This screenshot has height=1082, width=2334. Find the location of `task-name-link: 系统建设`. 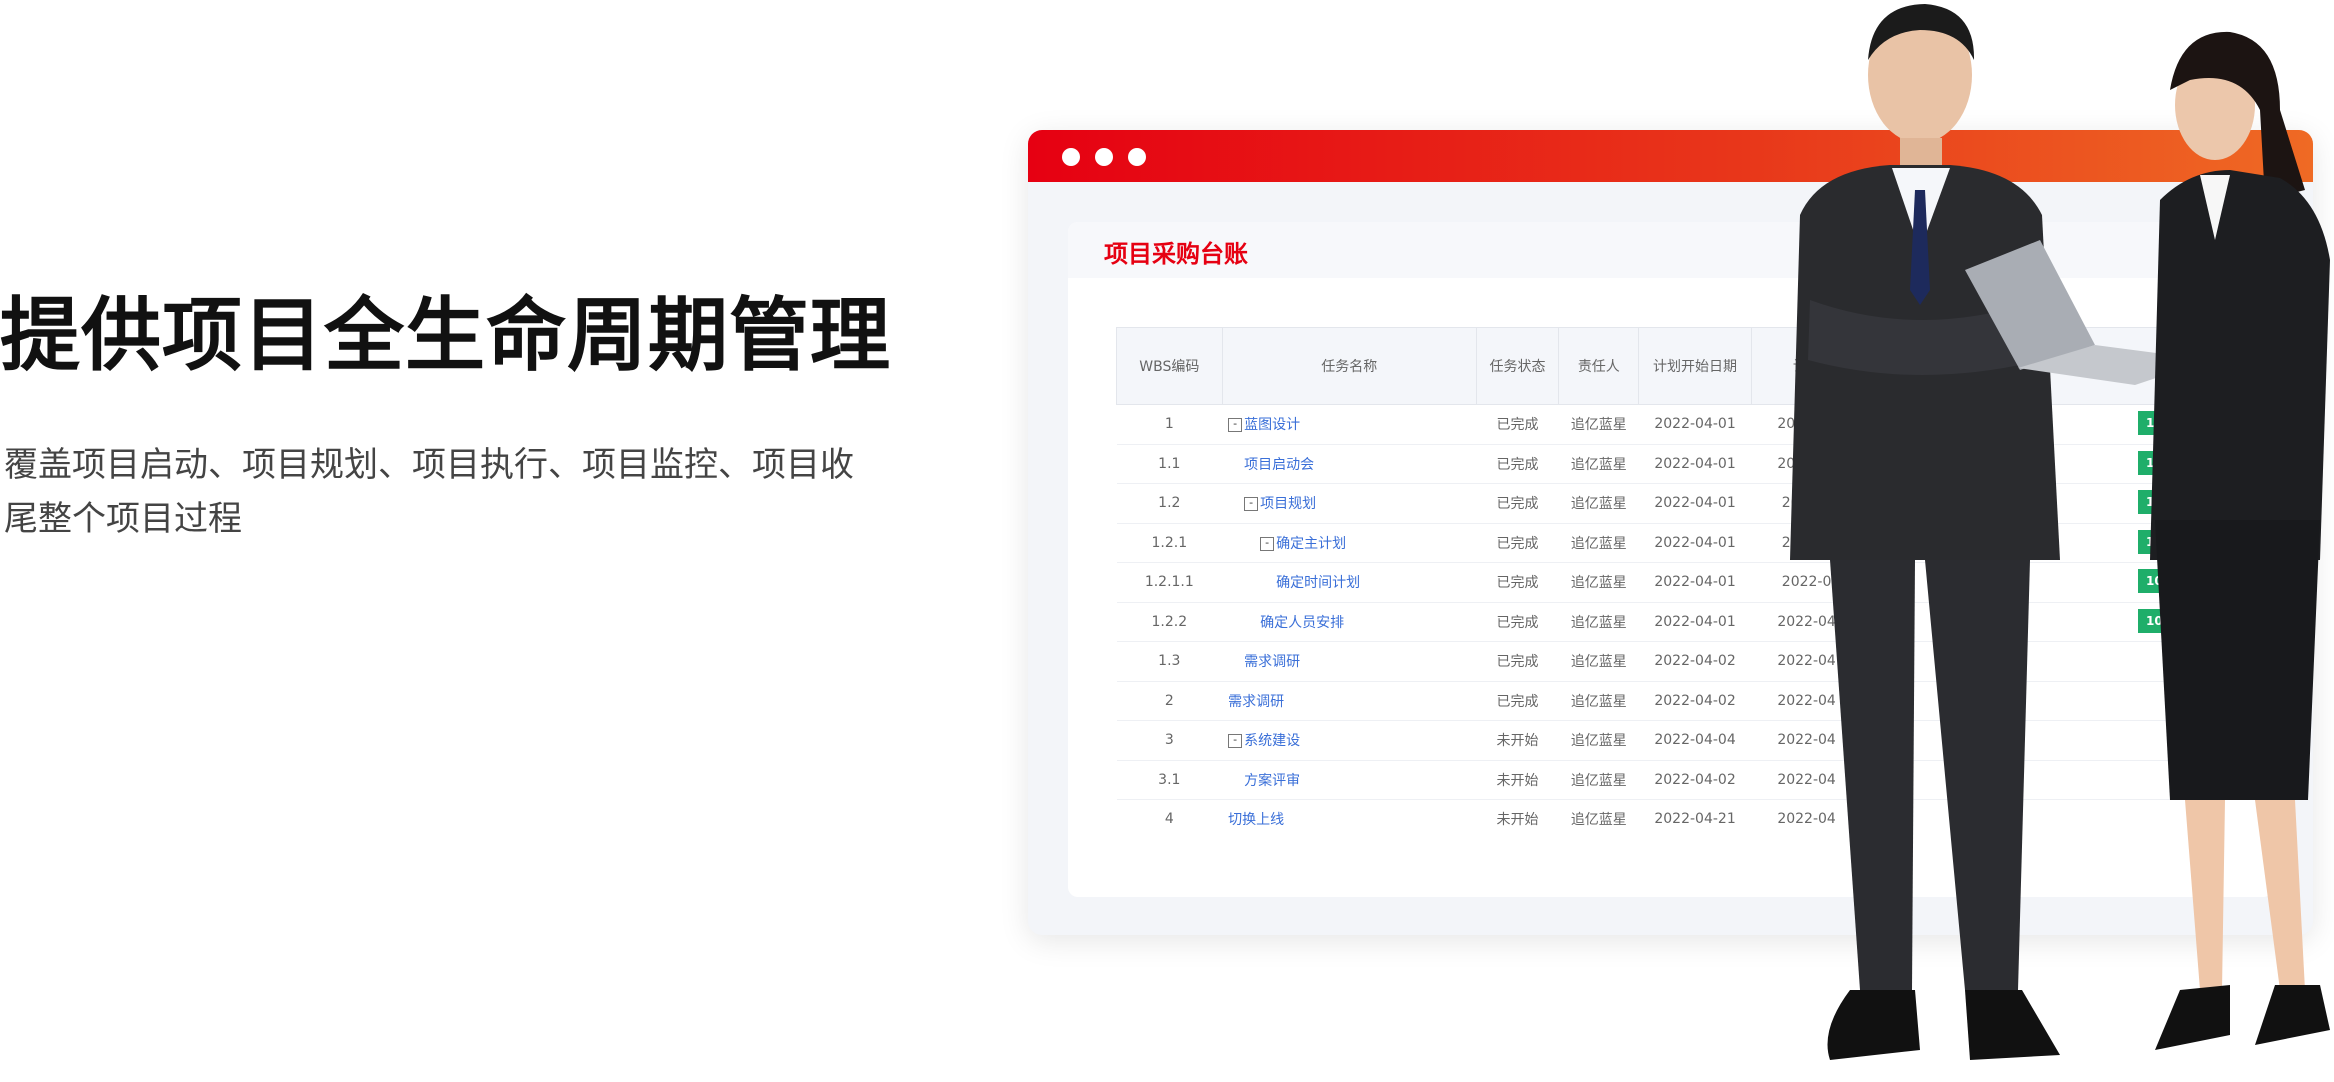

task-name-link: 系统建设 is located at coordinates (1272, 741).